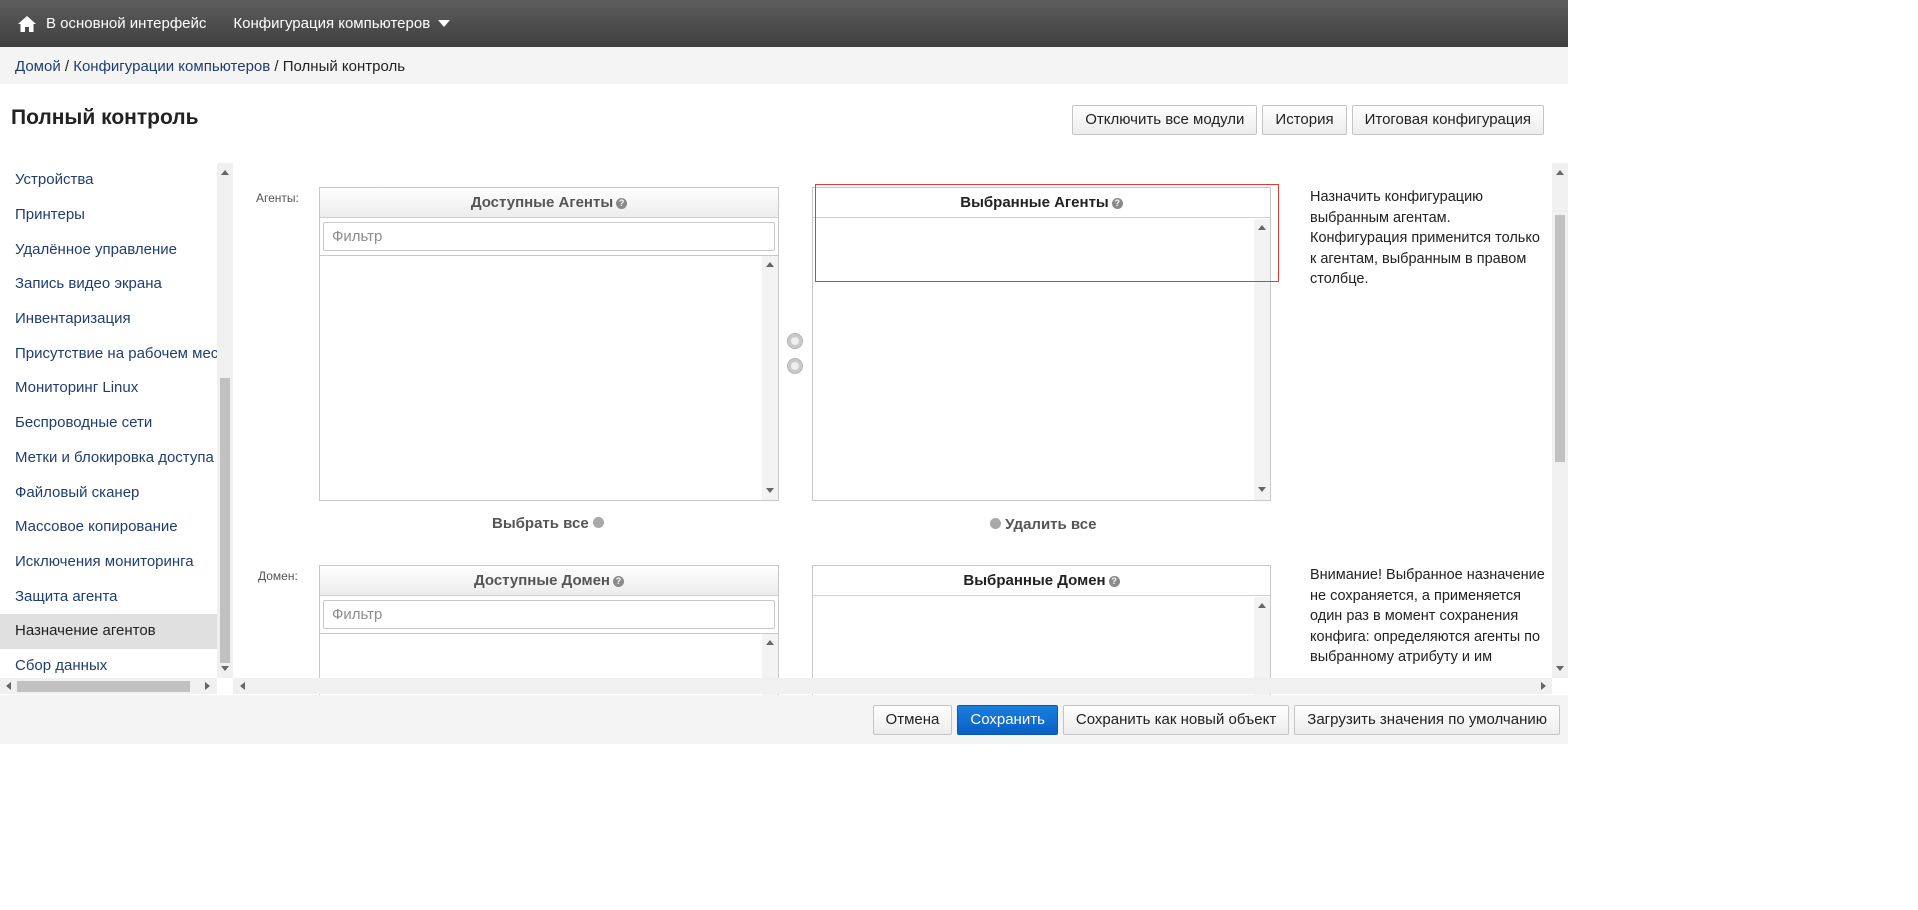 The height and width of the screenshot is (910, 1918). I want to click on breadcrumb-current: Полный контроль, so click(344, 66).